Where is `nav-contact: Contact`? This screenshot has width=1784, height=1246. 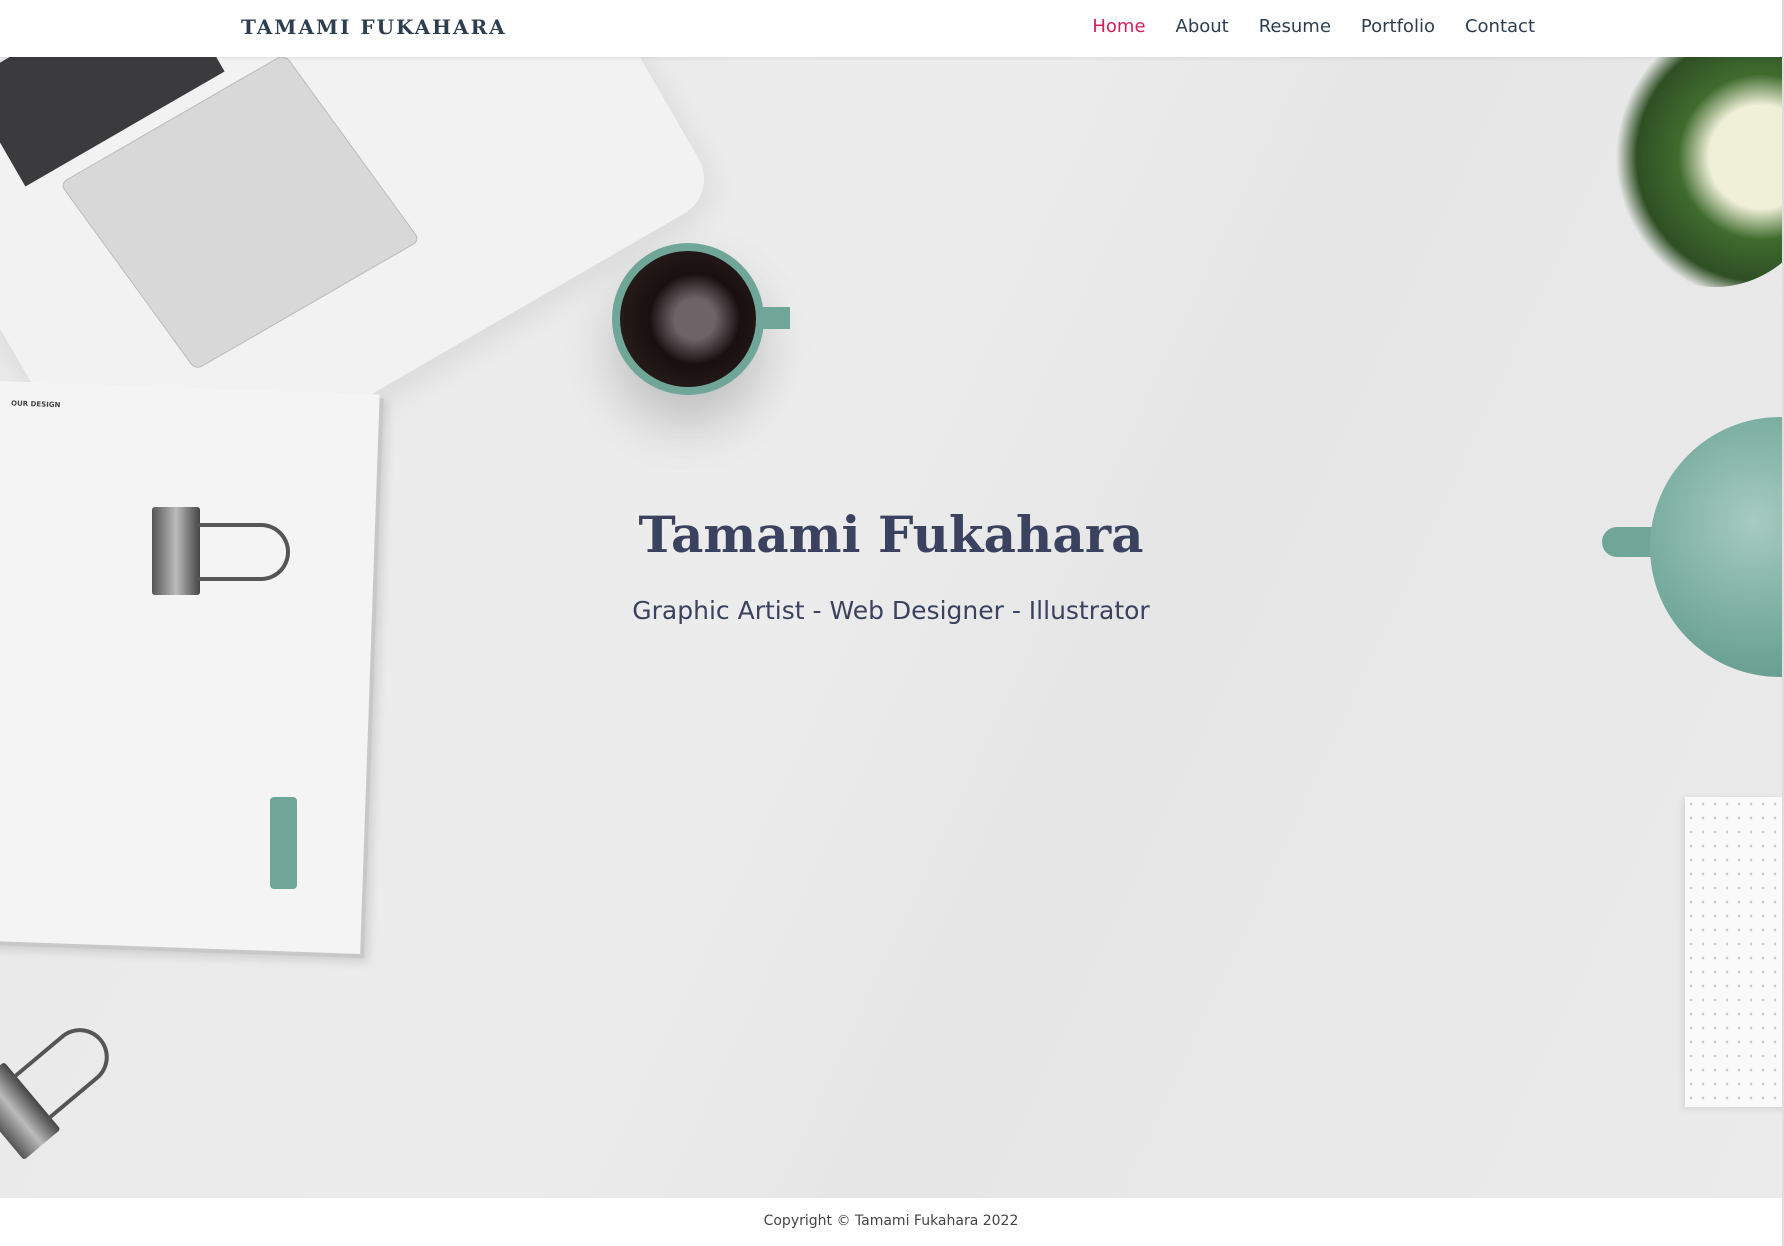 nav-contact: Contact is located at coordinates (1500, 26).